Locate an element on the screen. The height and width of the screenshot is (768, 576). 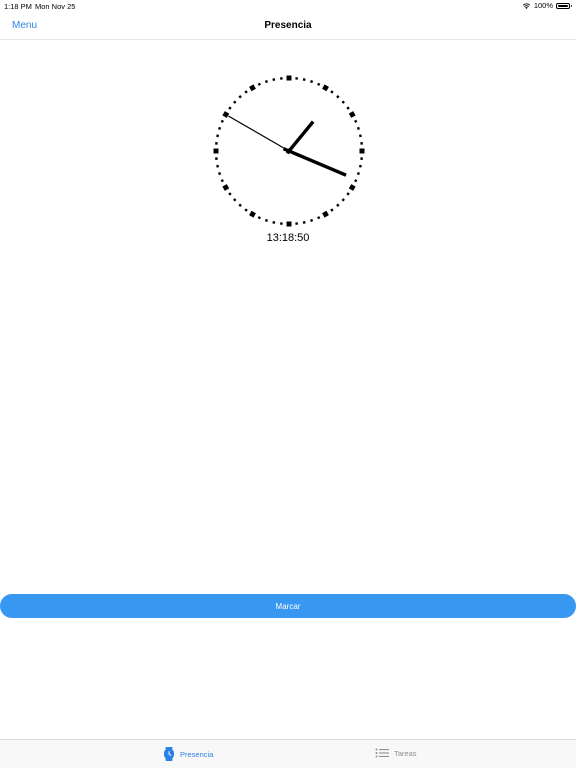
marcar-button: Marcar is located at coordinates (288, 606).